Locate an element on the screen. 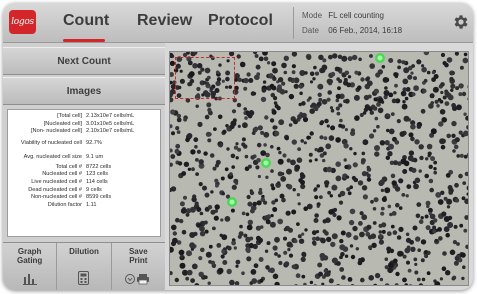  tool-bar: Graph Gating Dilution Save Print is located at coordinates (84, 266).